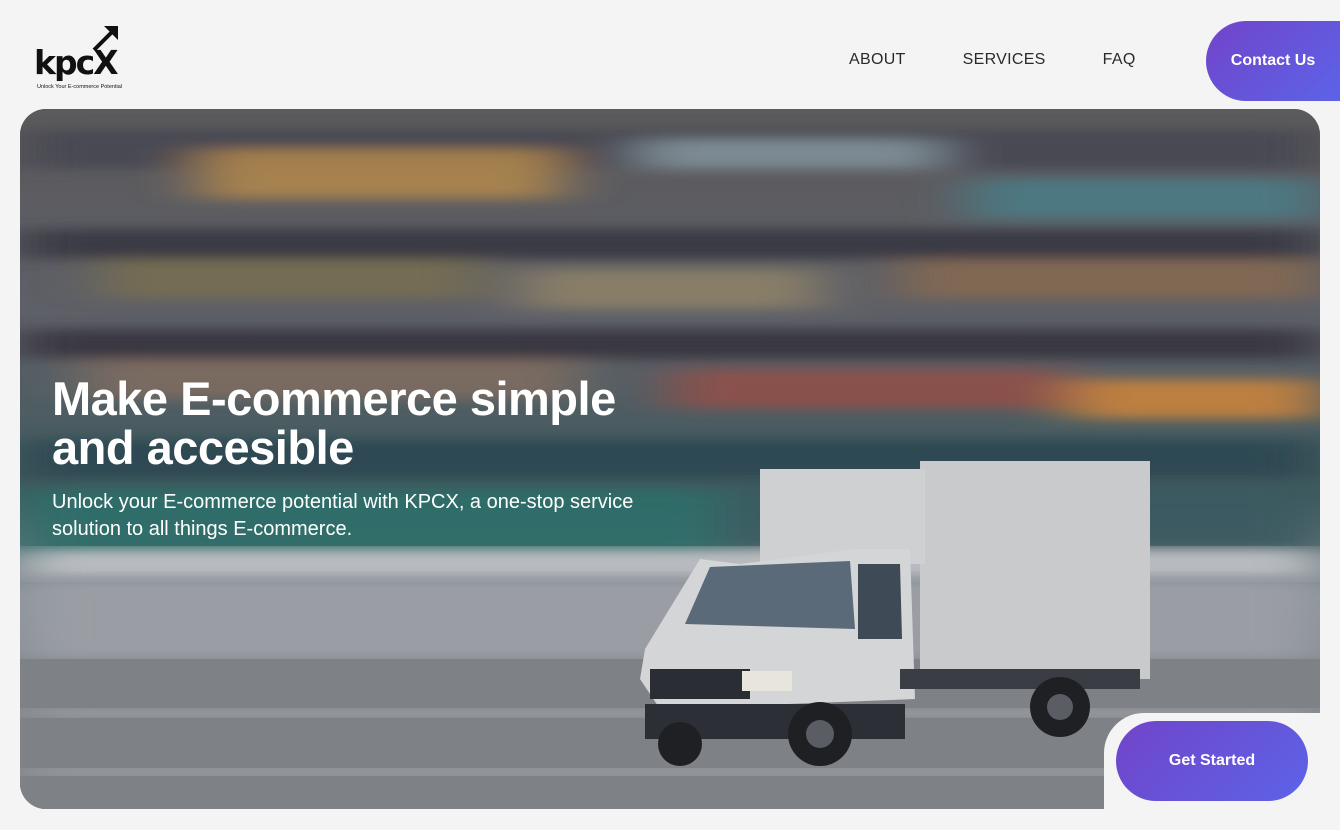  I want to click on nav-faq: FAQ, so click(1119, 60).